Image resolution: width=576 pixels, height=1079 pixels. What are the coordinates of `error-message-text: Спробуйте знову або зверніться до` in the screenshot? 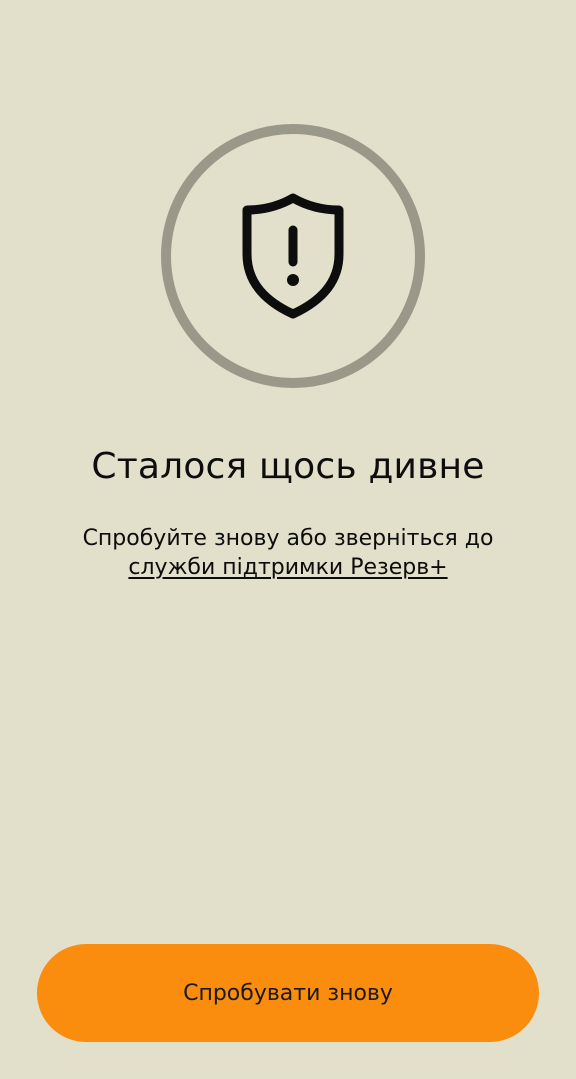 It's located at (288, 538).